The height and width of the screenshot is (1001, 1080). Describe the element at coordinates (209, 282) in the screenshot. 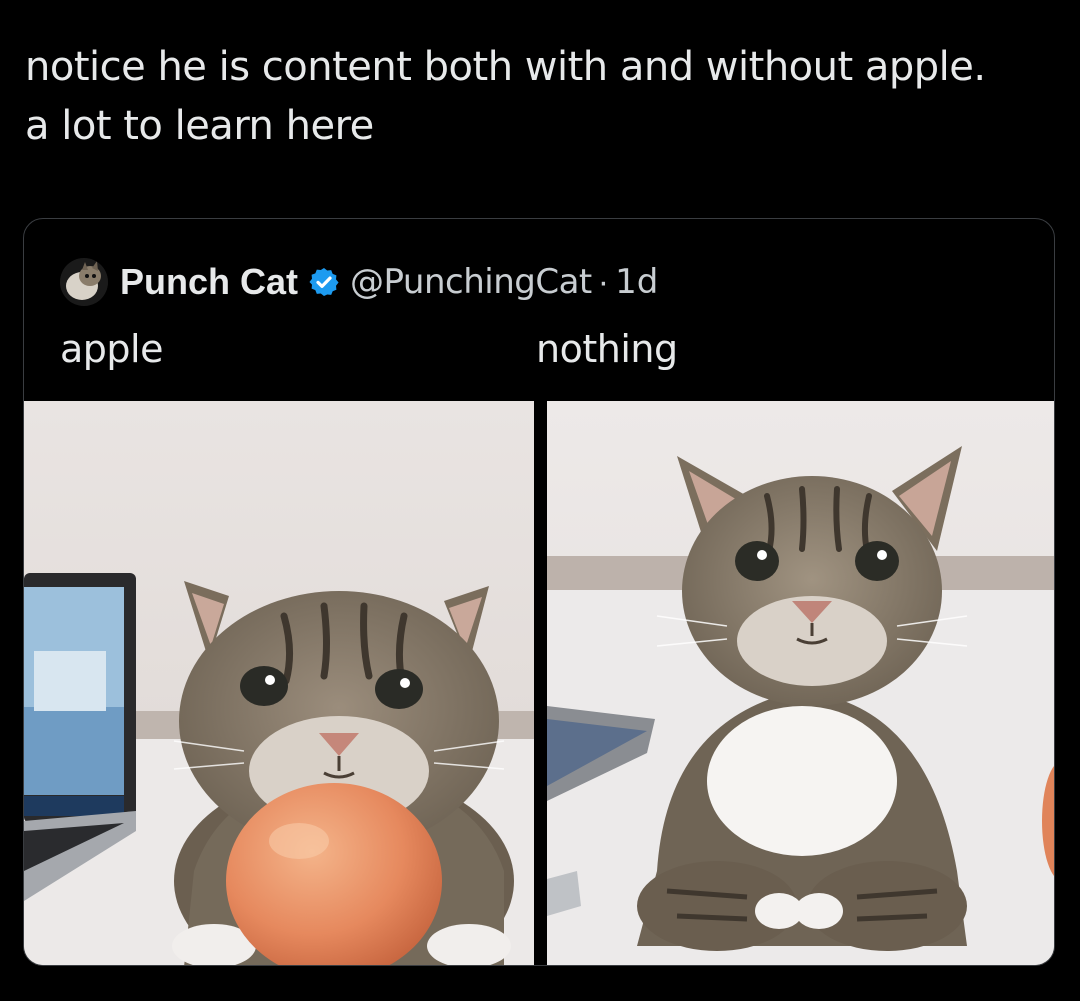

I see `display-name: Punch Cat` at that location.